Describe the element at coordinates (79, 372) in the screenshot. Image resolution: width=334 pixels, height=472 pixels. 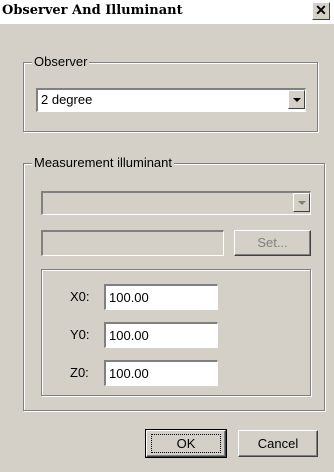
I see `z0-label: Z0:` at that location.